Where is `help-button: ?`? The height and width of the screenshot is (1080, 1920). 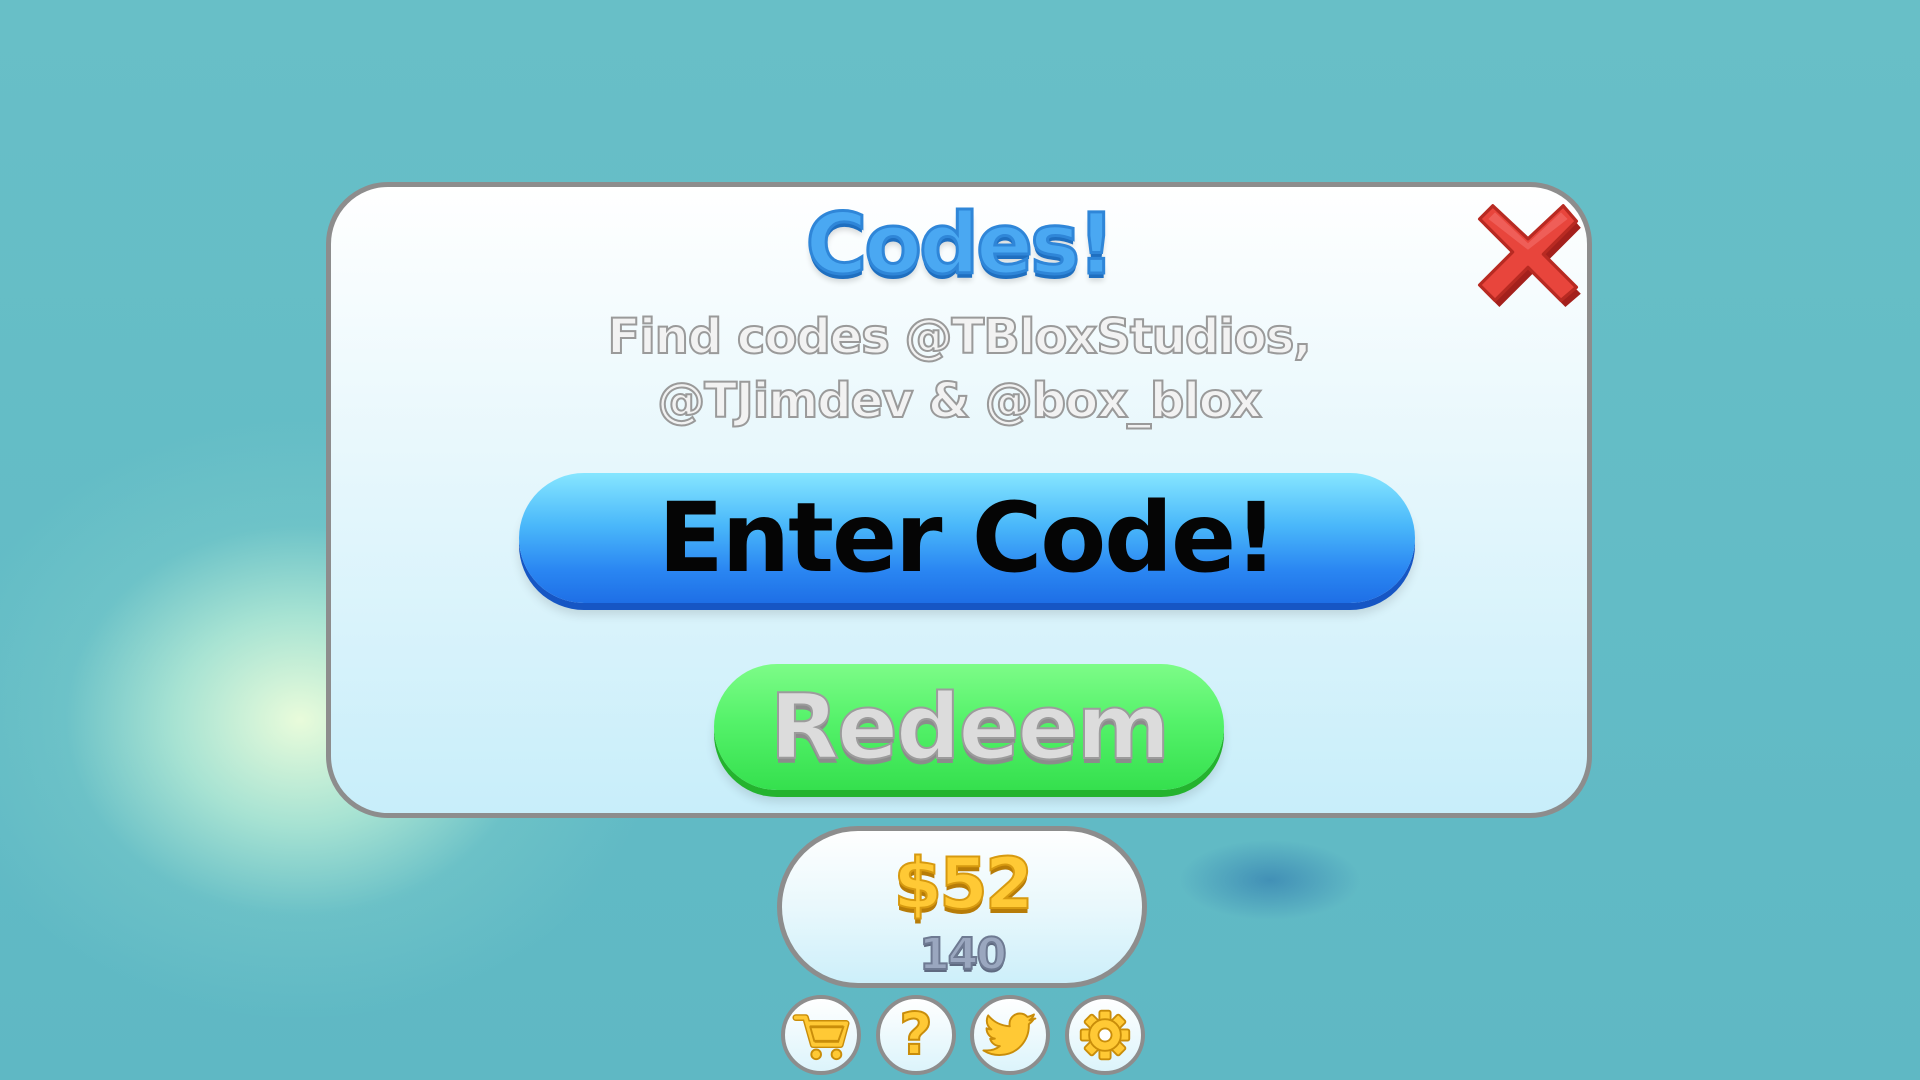
help-button: ? is located at coordinates (916, 1035).